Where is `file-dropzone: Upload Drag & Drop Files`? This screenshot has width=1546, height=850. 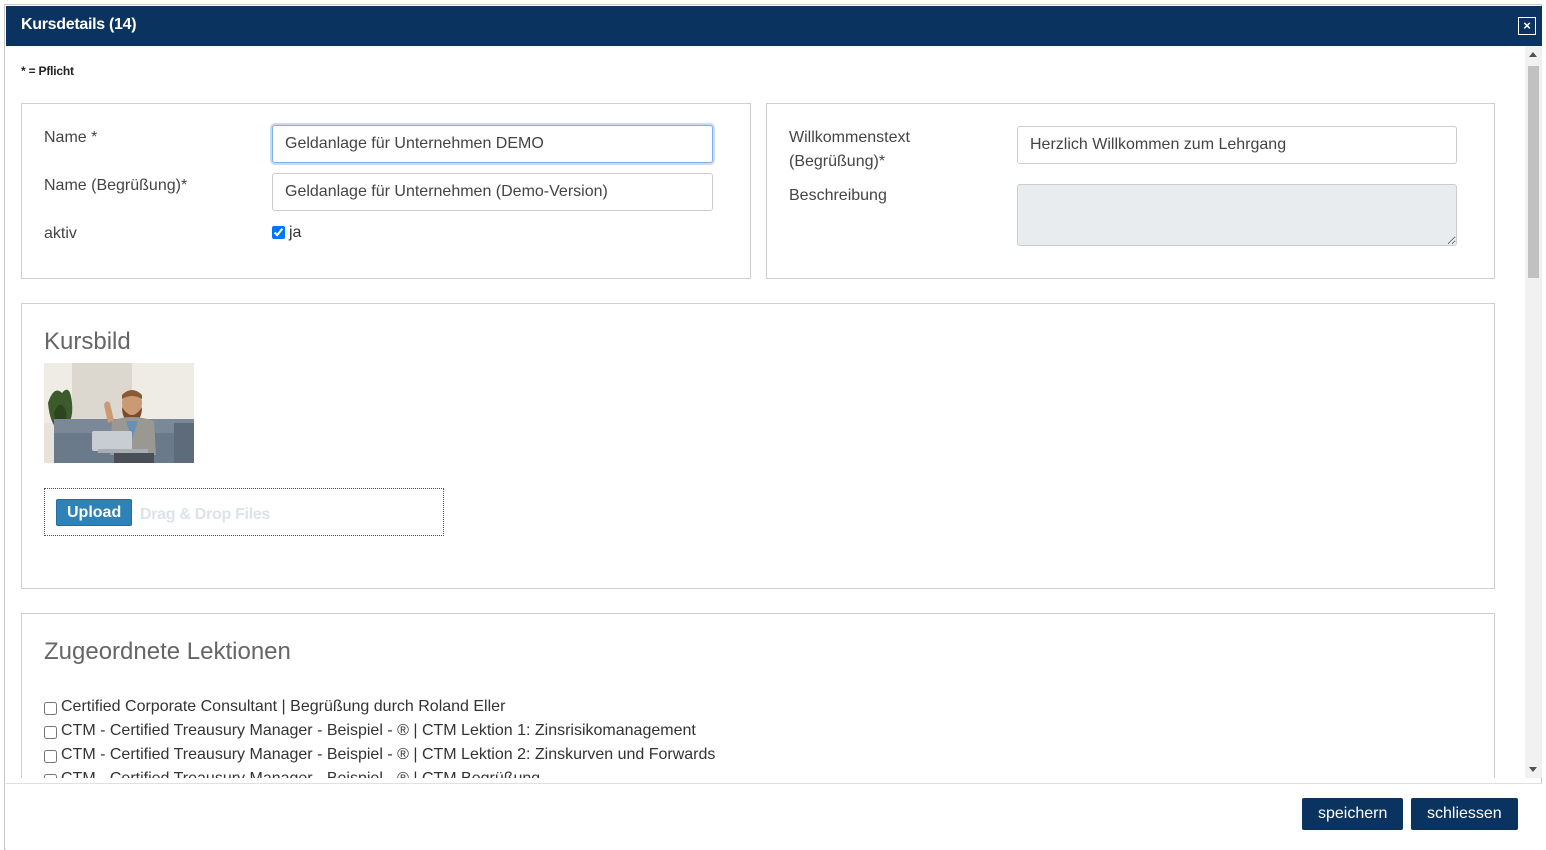 file-dropzone: Upload Drag & Drop Files is located at coordinates (244, 512).